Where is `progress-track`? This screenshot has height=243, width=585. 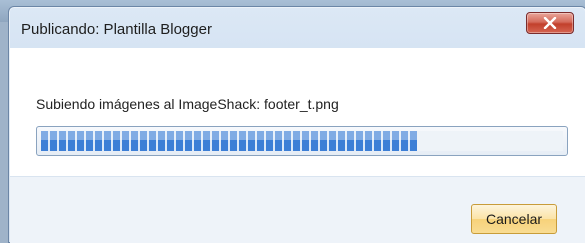 progress-track is located at coordinates (302, 141).